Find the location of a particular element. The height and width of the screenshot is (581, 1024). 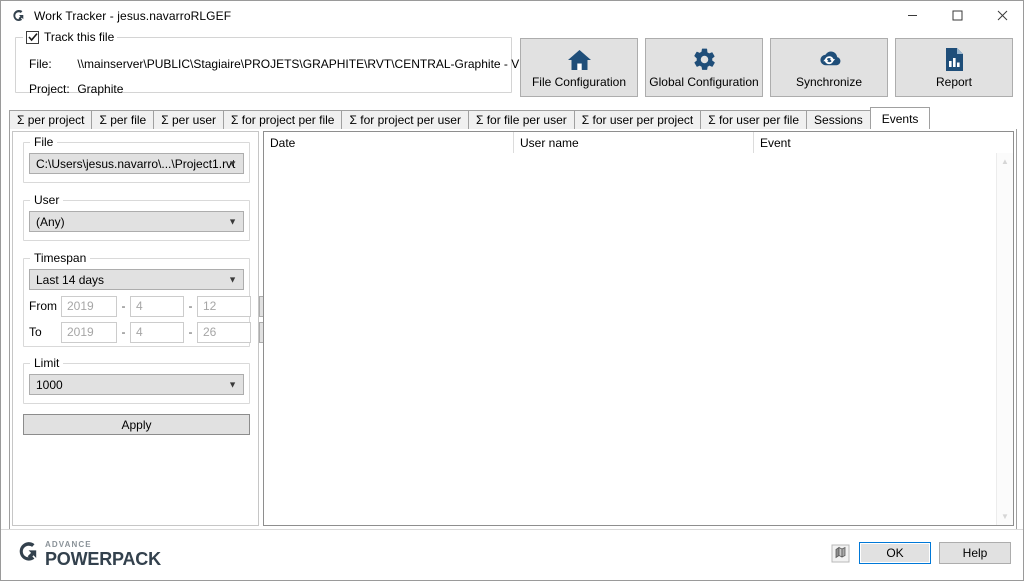

date-from-month: 4 is located at coordinates (157, 306).